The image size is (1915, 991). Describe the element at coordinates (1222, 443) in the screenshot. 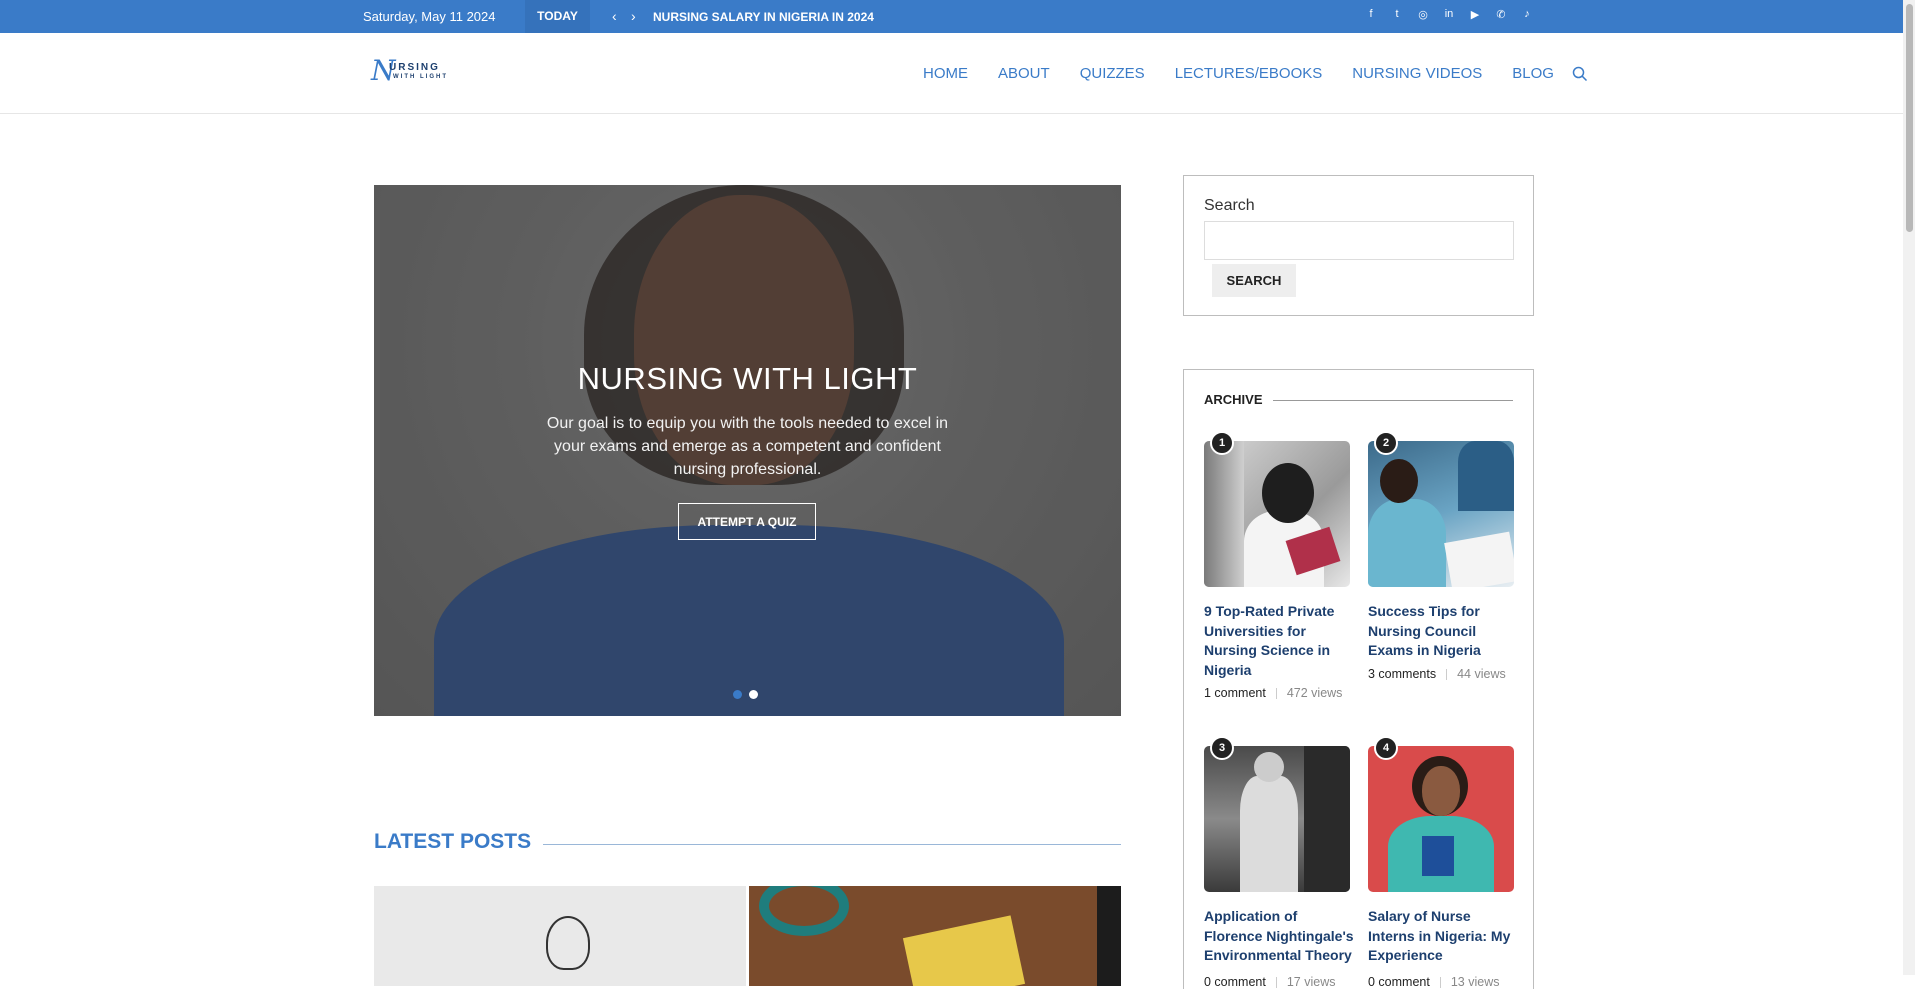

I see `rank-badge: 1` at that location.